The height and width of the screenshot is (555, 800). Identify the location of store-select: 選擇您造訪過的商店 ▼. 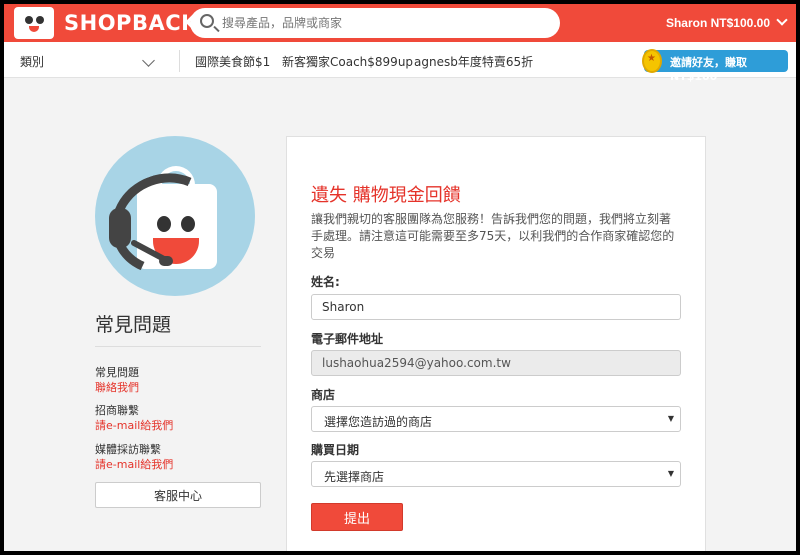
(496, 419).